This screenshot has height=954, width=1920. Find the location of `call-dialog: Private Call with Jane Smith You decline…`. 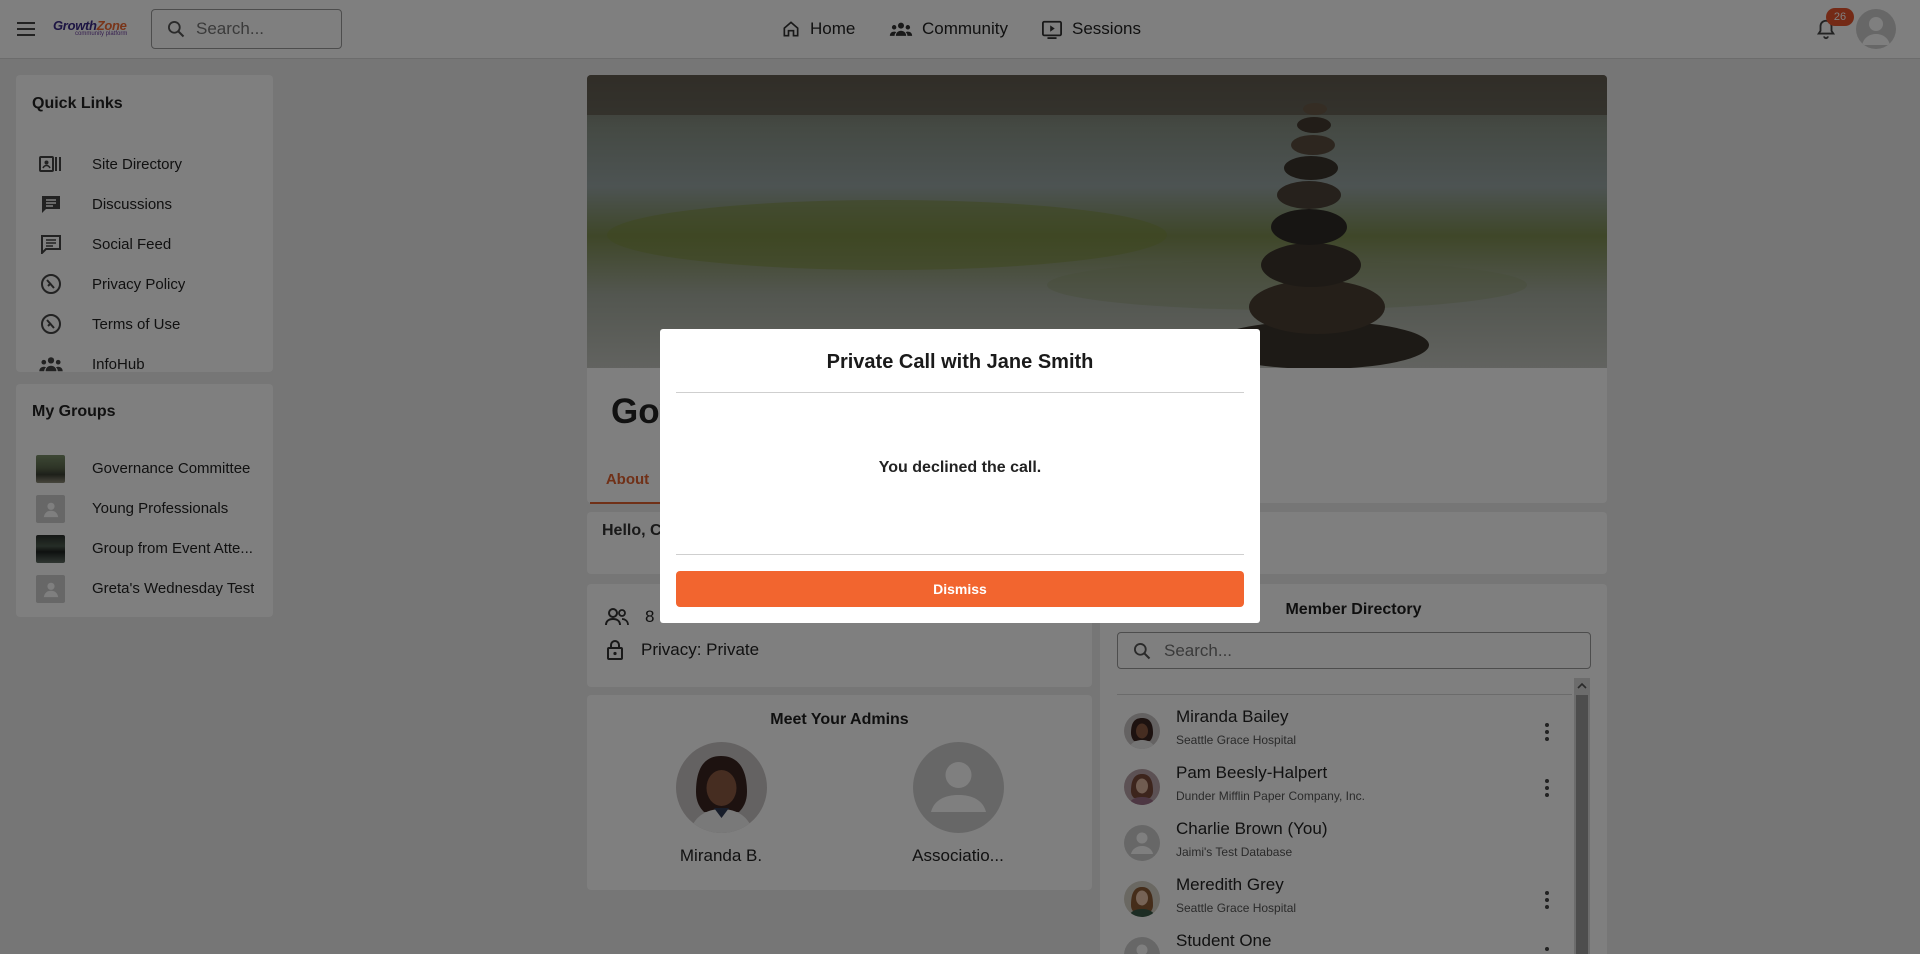

call-dialog: Private Call with Jane Smith You decline… is located at coordinates (960, 476).